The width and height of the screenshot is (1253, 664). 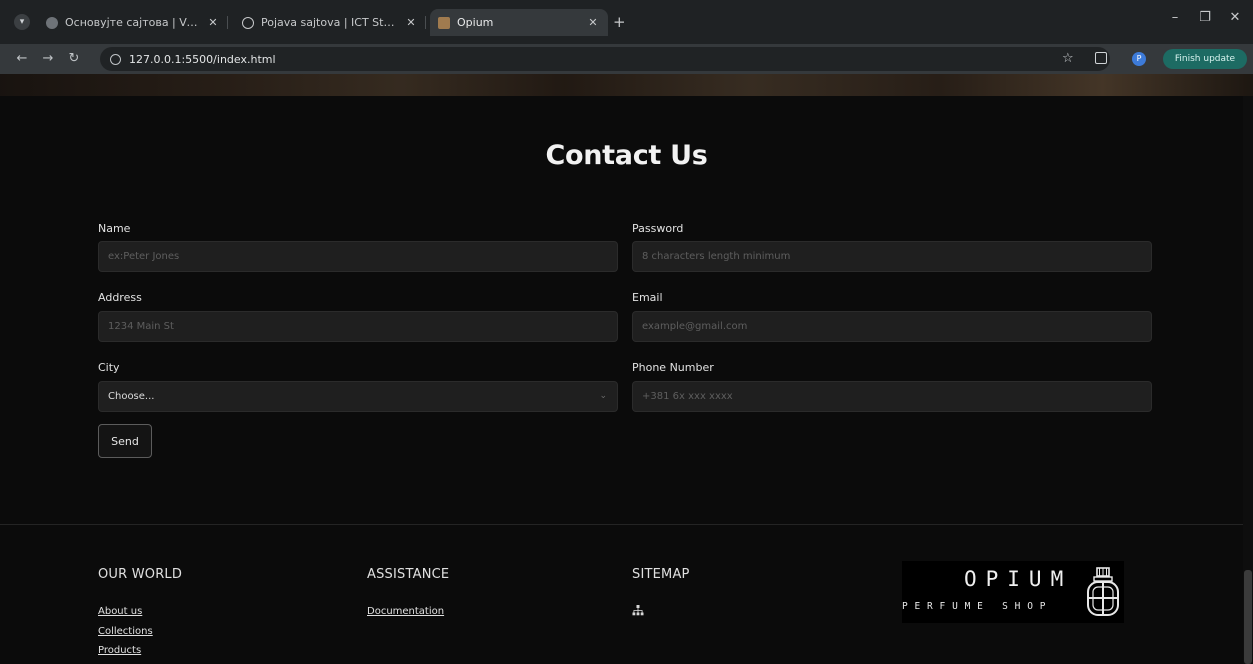 What do you see at coordinates (358, 256) in the screenshot?
I see `name-input: ex:Peter Jones` at bounding box center [358, 256].